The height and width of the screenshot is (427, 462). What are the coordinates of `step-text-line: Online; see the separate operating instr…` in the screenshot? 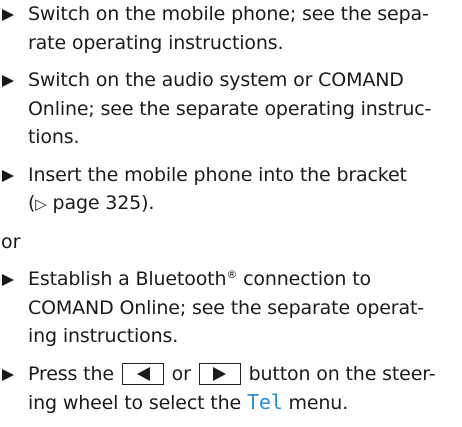 It's located at (230, 108).